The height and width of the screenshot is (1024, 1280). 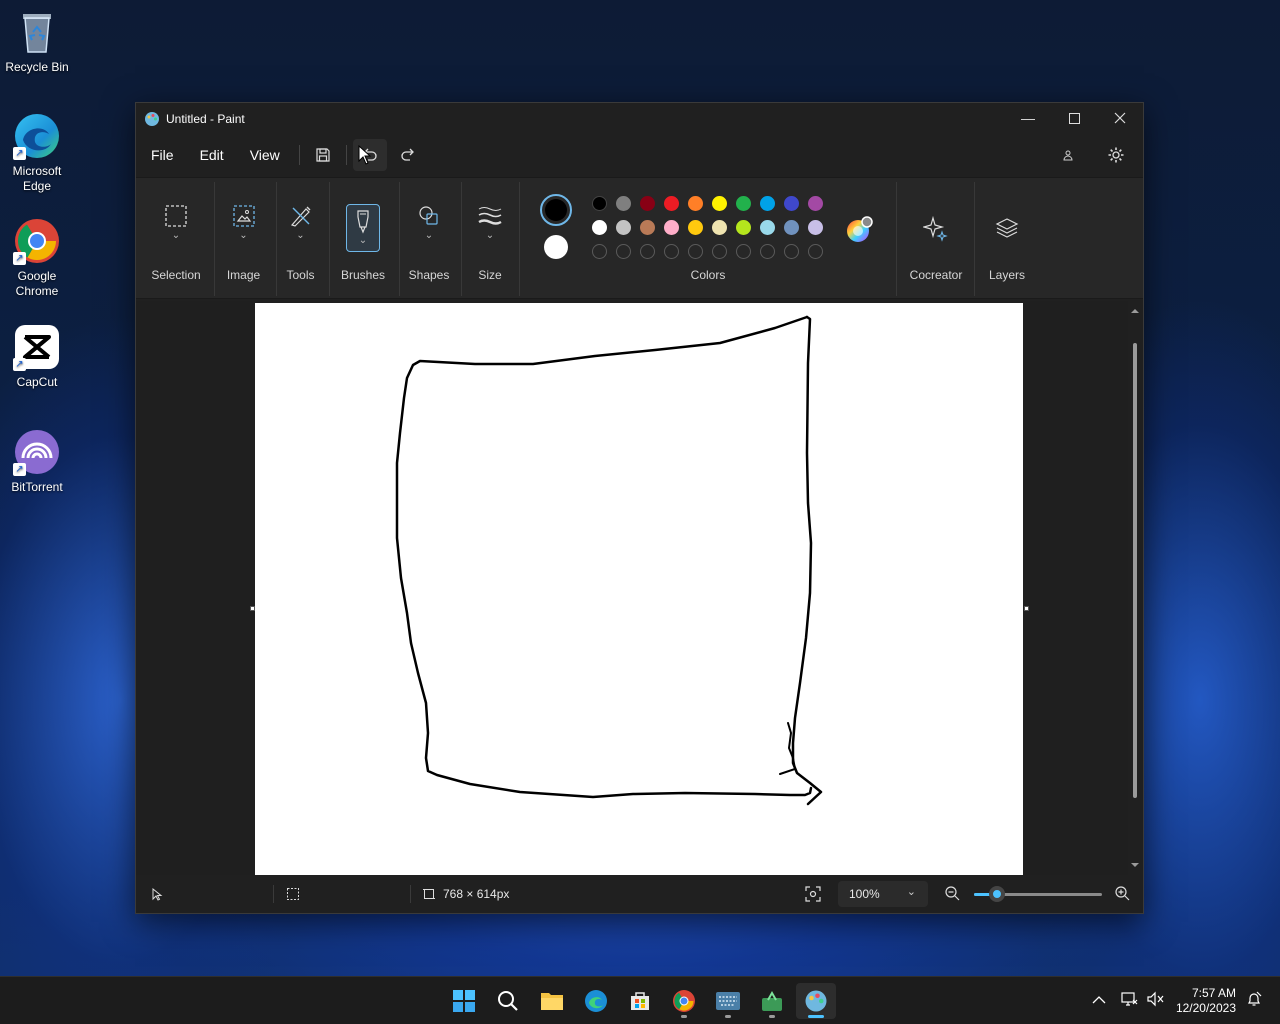 I want to click on cocreator-button, so click(x=936, y=240).